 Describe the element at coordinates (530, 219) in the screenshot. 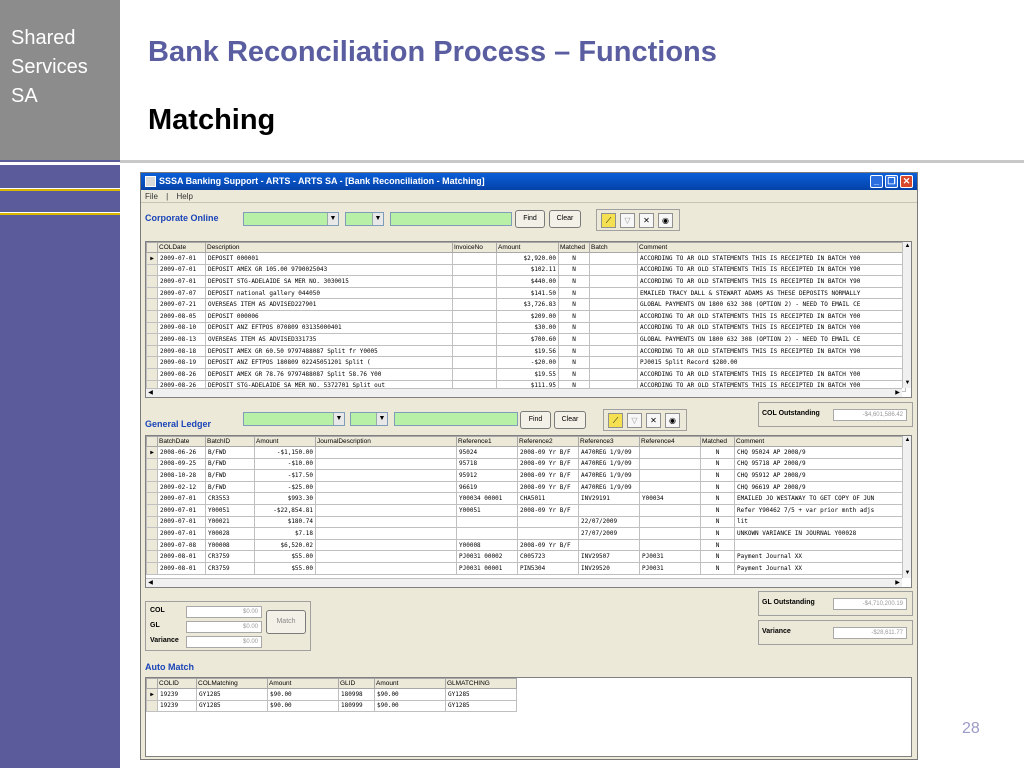

I see `col-find-button: Find` at that location.